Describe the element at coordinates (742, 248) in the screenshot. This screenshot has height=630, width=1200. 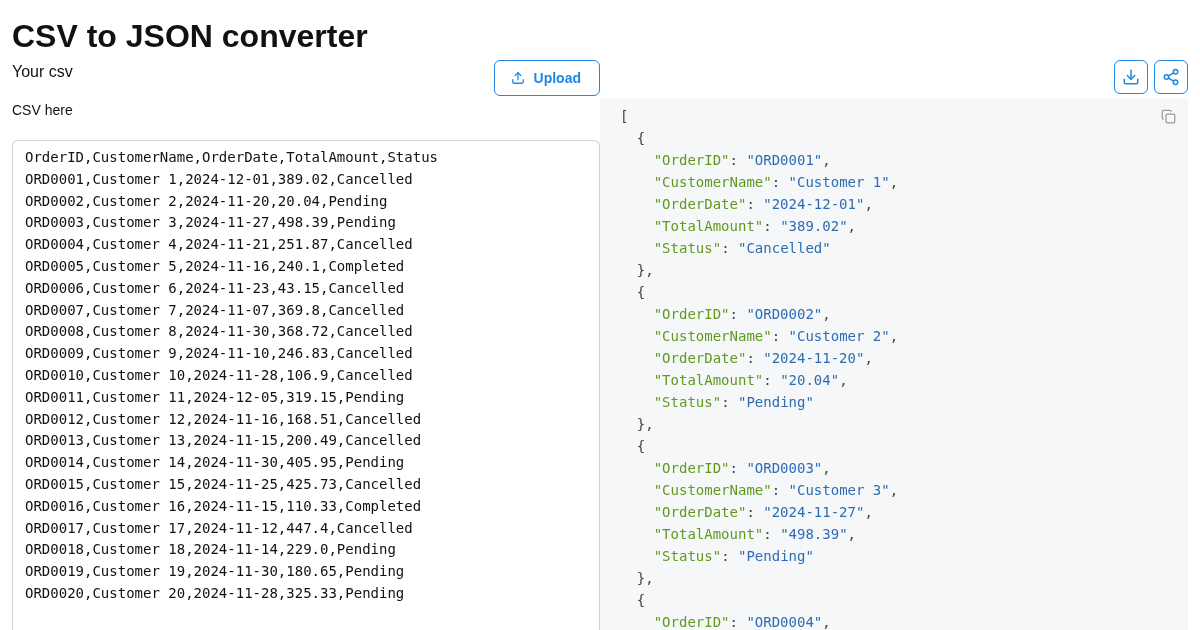
I see `code-line: "Status": "Cancelled"` at that location.